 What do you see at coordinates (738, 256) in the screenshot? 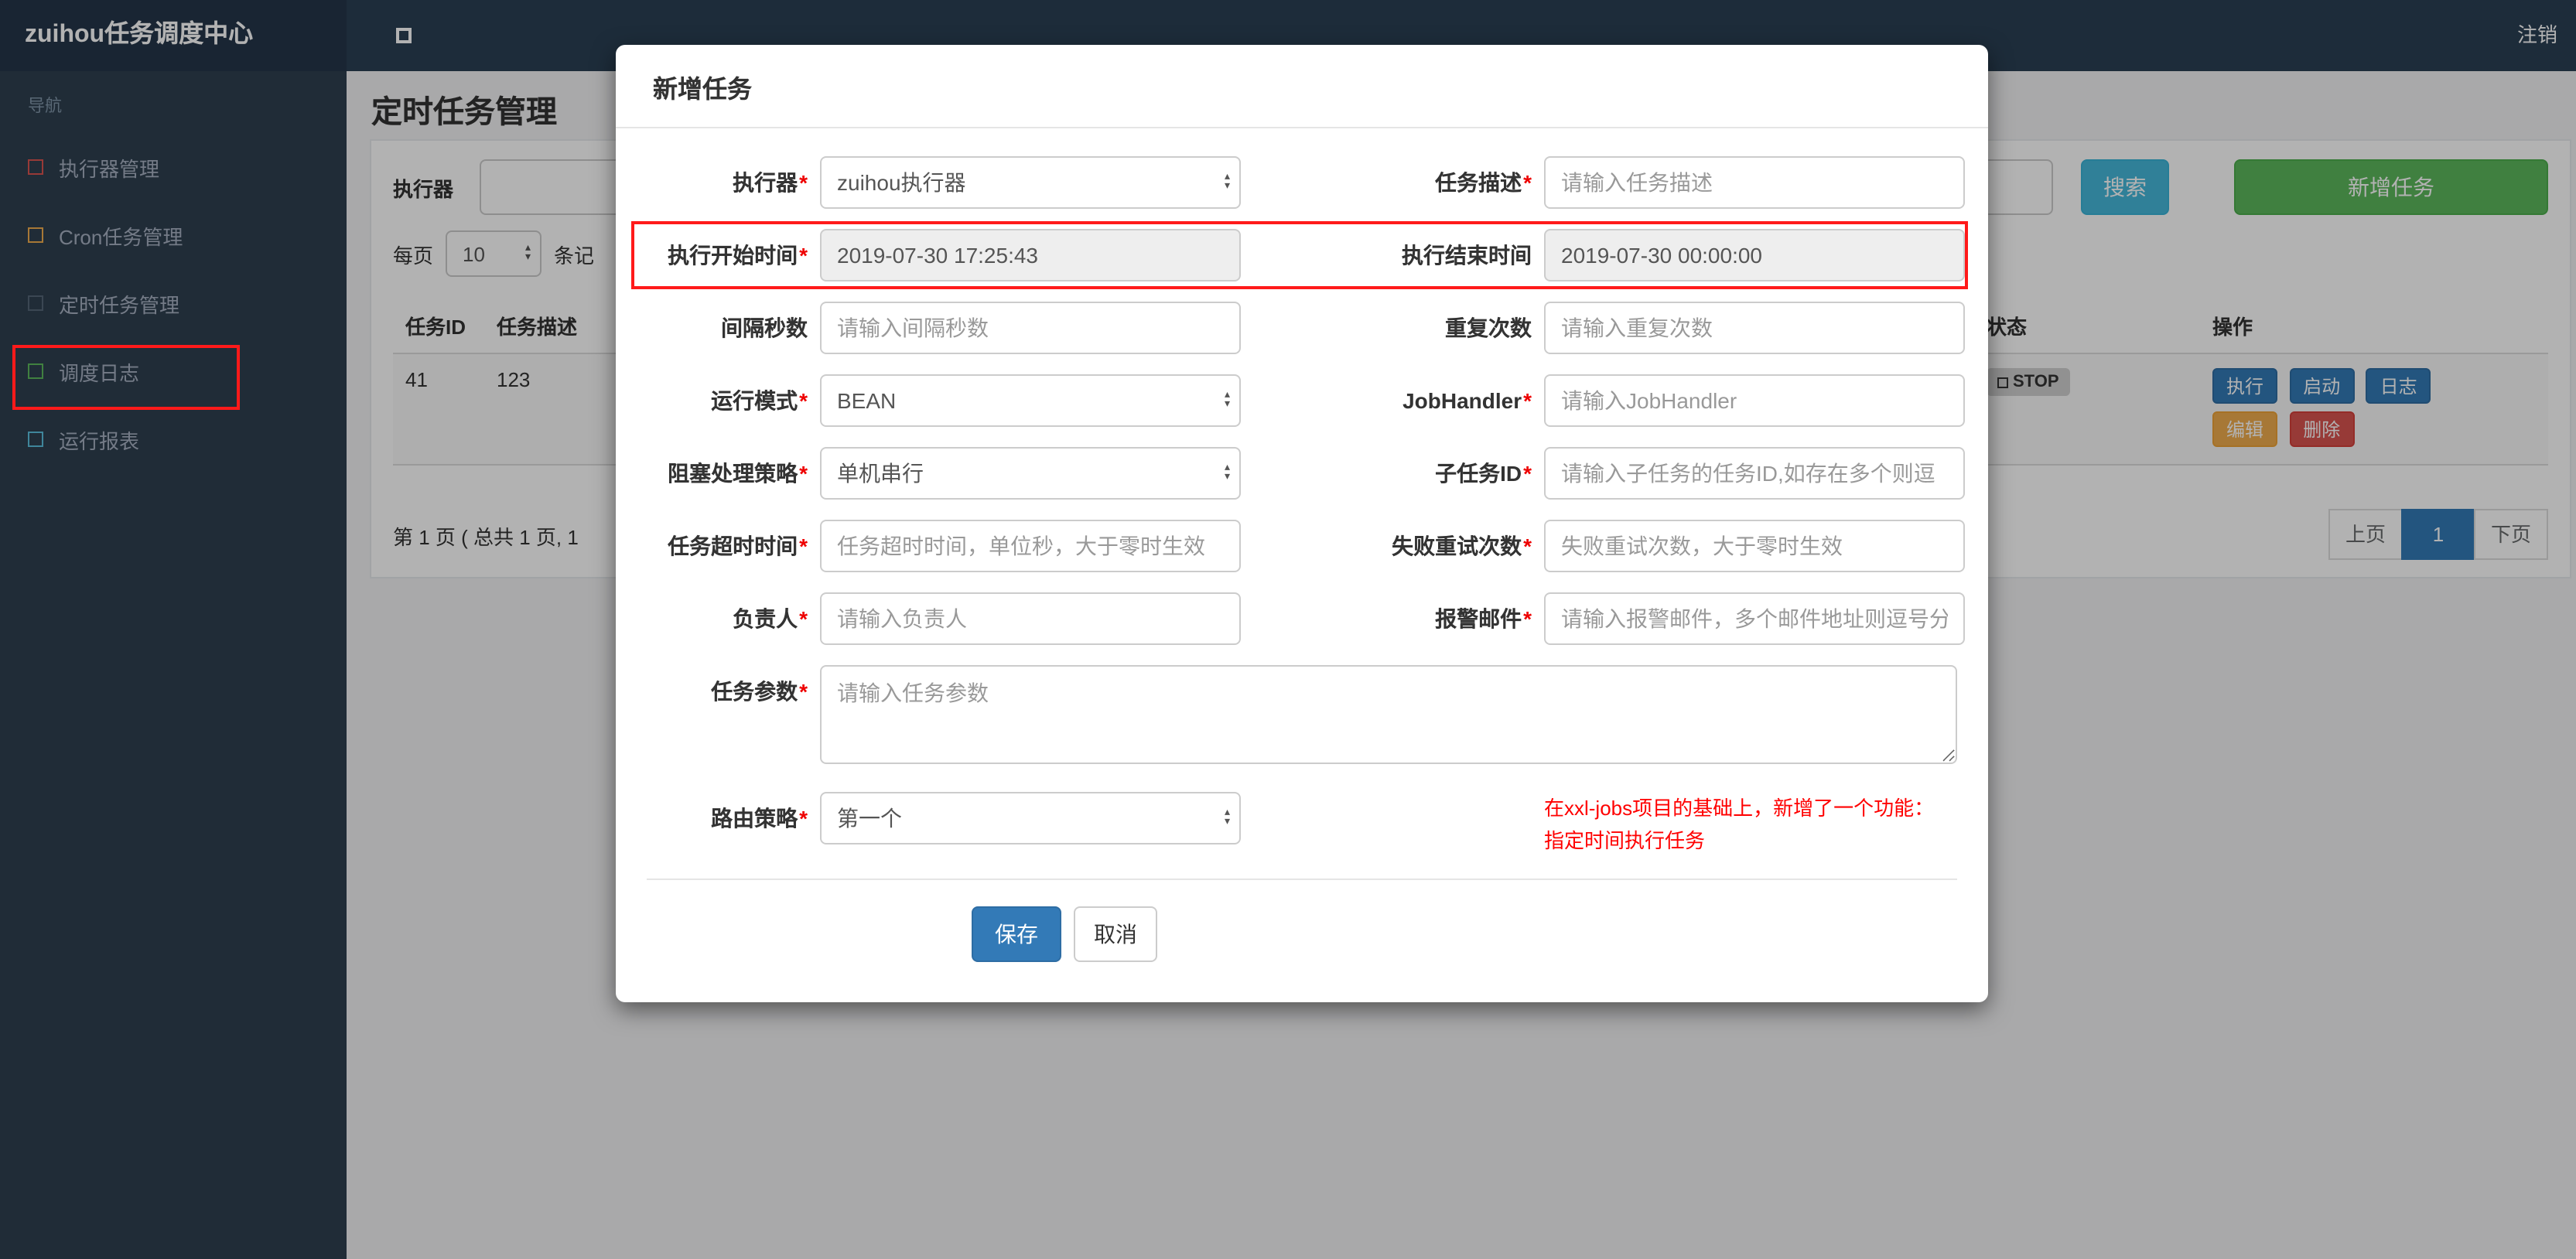
I see `field-label-start-time: 执行开始时间 *` at bounding box center [738, 256].